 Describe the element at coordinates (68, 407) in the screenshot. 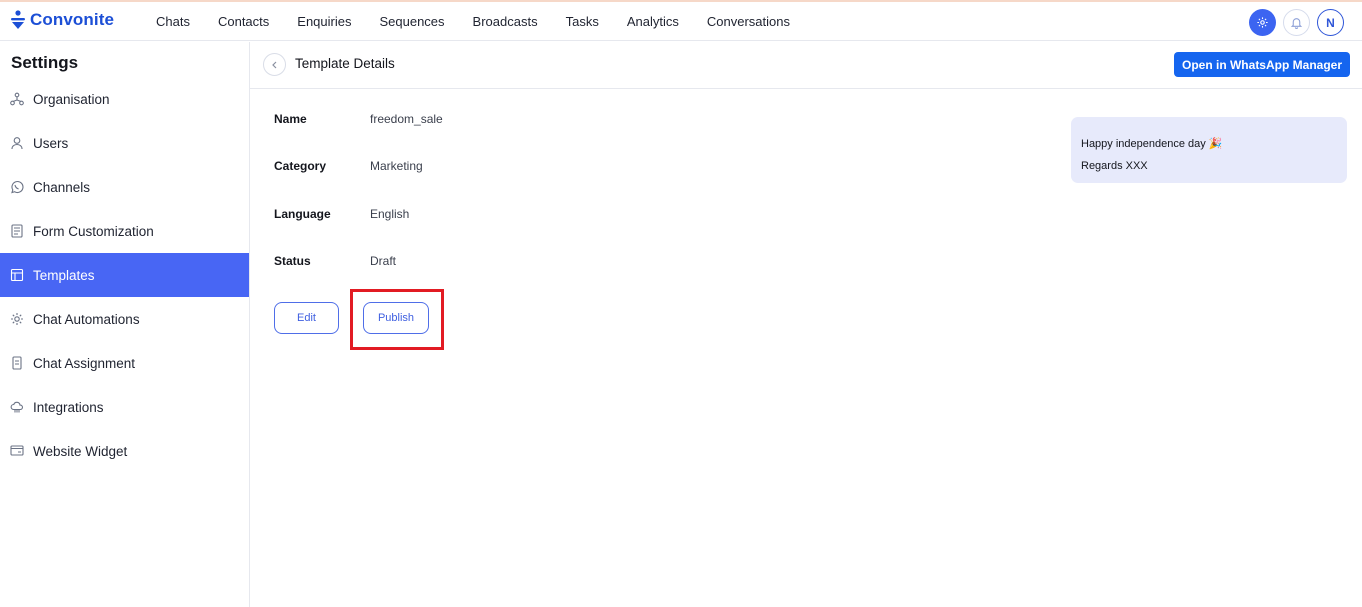

I see `sidebar-item-label: Integrations` at that location.